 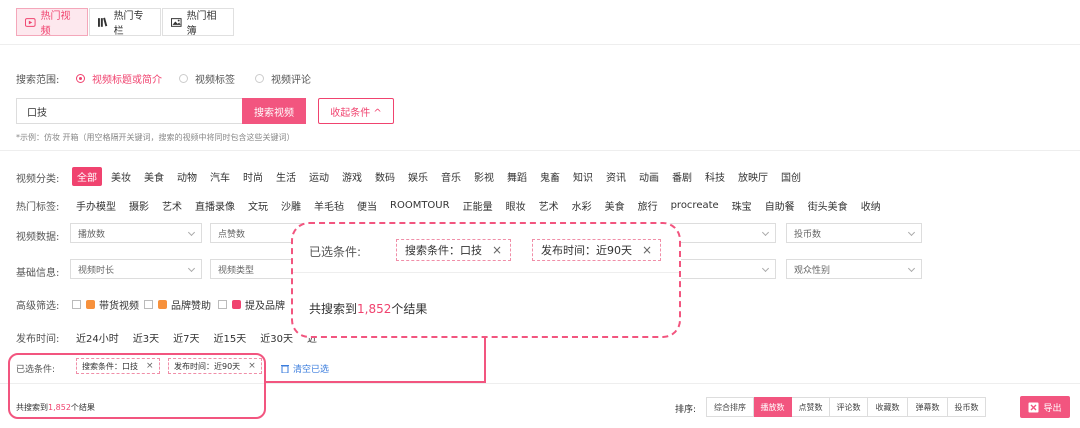 What do you see at coordinates (139, 205) in the screenshot?
I see `hot-tag-item: 摄影` at bounding box center [139, 205].